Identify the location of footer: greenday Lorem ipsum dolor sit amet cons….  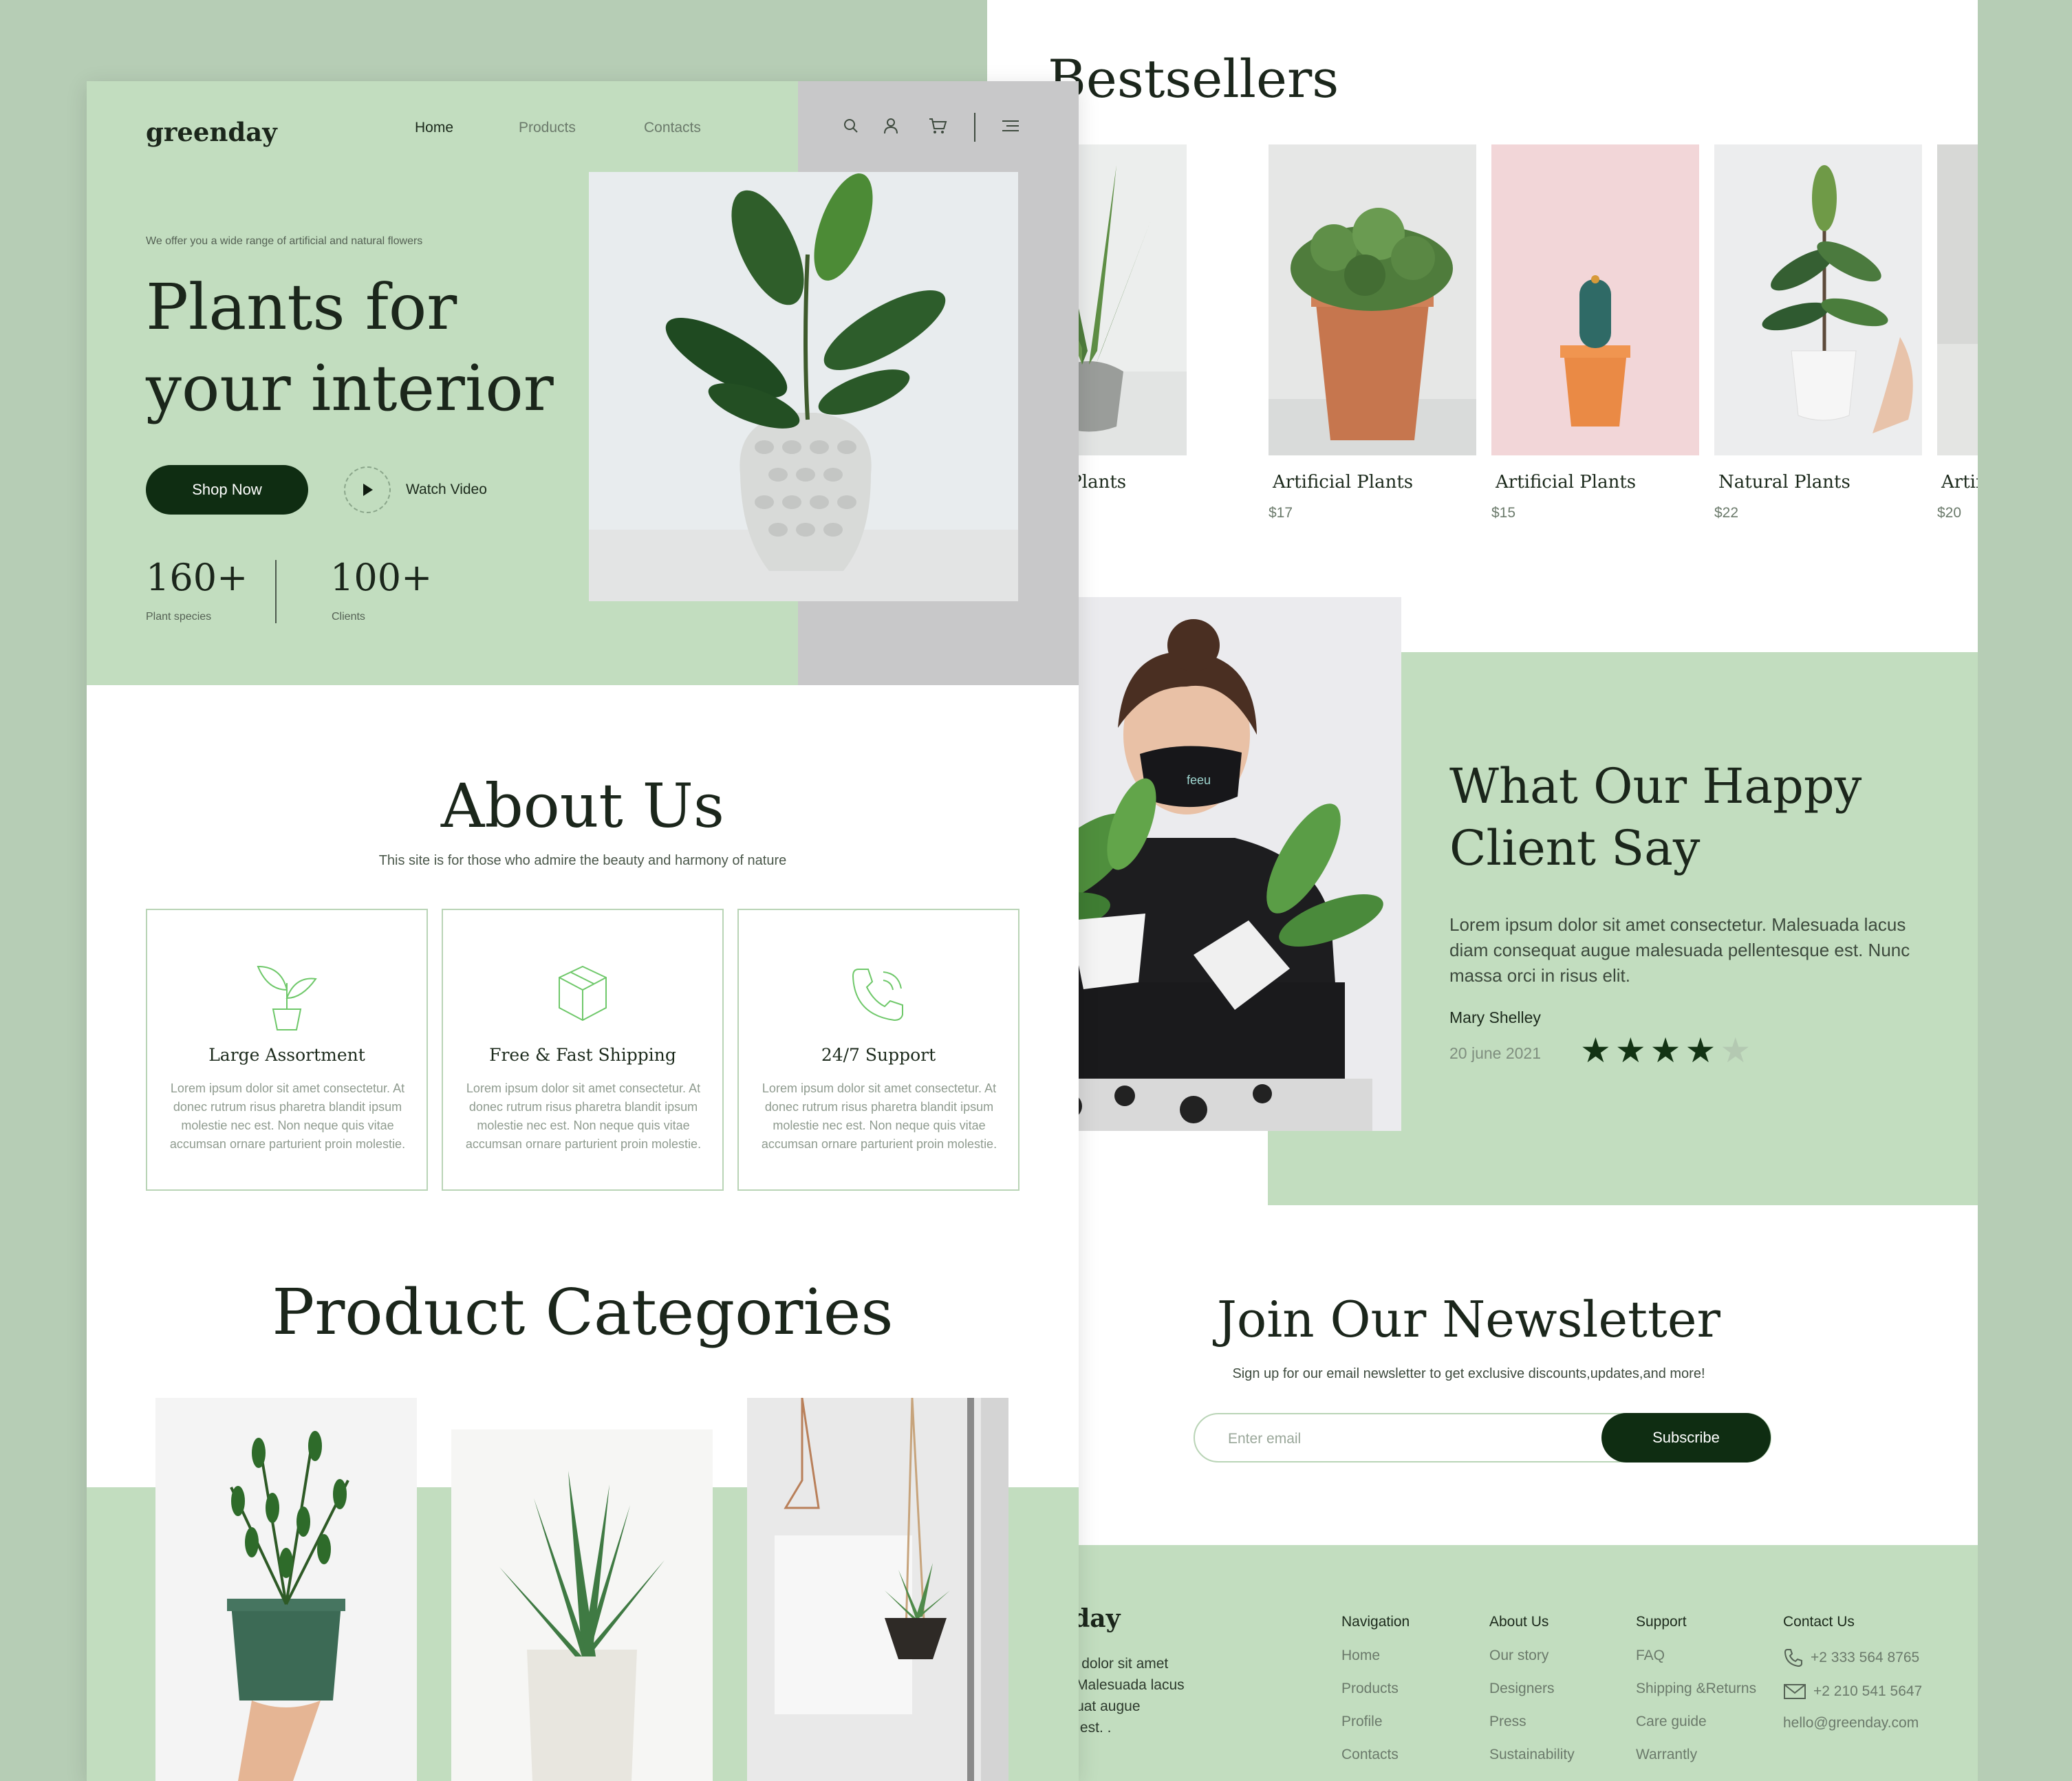
(1483, 1663).